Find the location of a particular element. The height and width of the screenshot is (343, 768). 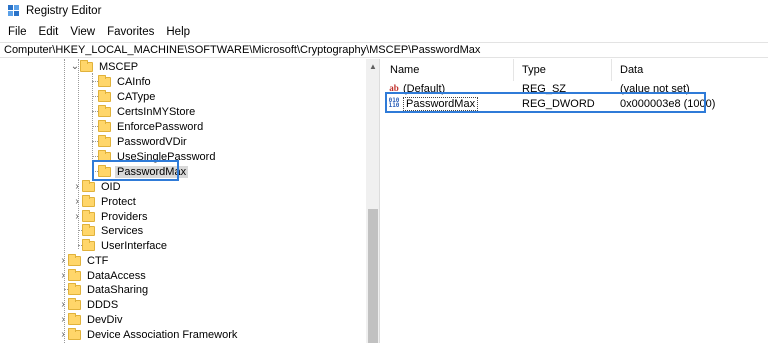

menu-favorites: Favorites is located at coordinates (130, 32).